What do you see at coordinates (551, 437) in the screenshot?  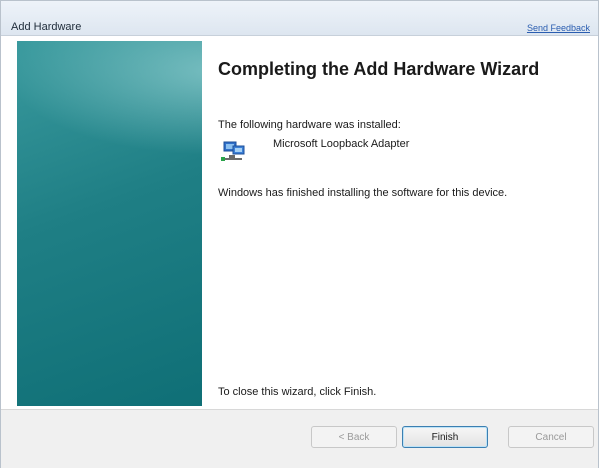 I see `cancel-button: Cancel` at bounding box center [551, 437].